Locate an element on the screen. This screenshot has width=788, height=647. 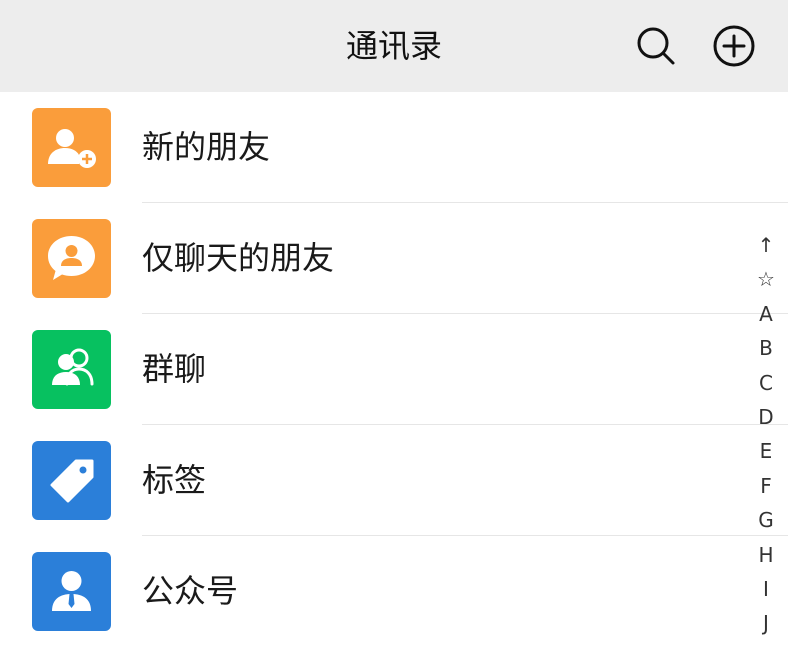
add-button is located at coordinates (734, 46).